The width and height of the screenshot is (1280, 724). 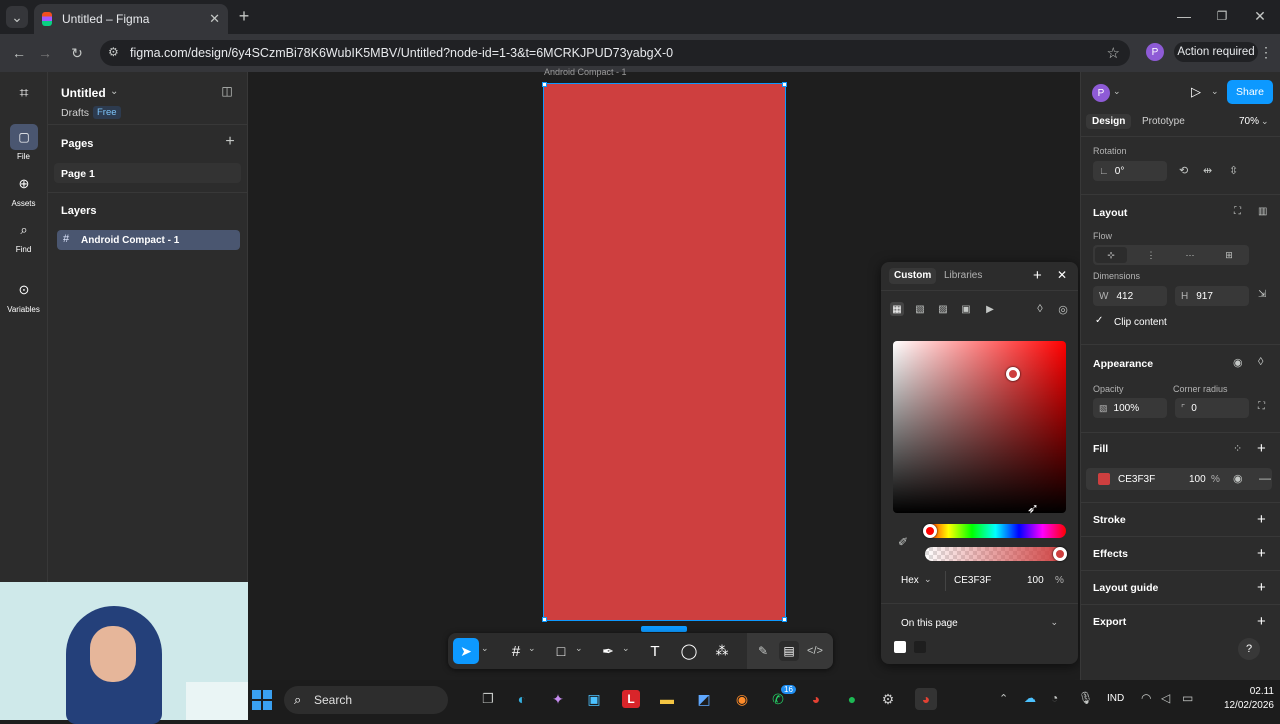 I want to click on fill-styles-icon: ⁘, so click(x=1237, y=448).